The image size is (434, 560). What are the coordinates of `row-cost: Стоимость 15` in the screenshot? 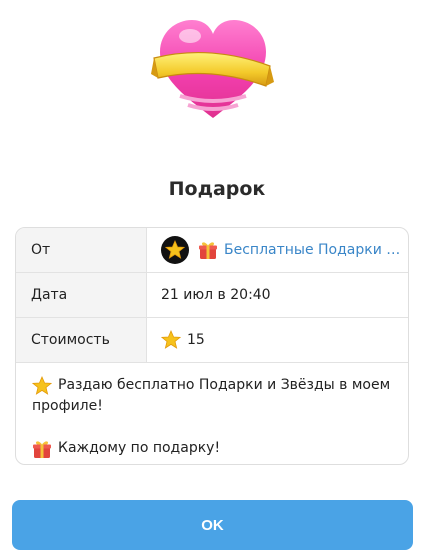 It's located at (212, 340).